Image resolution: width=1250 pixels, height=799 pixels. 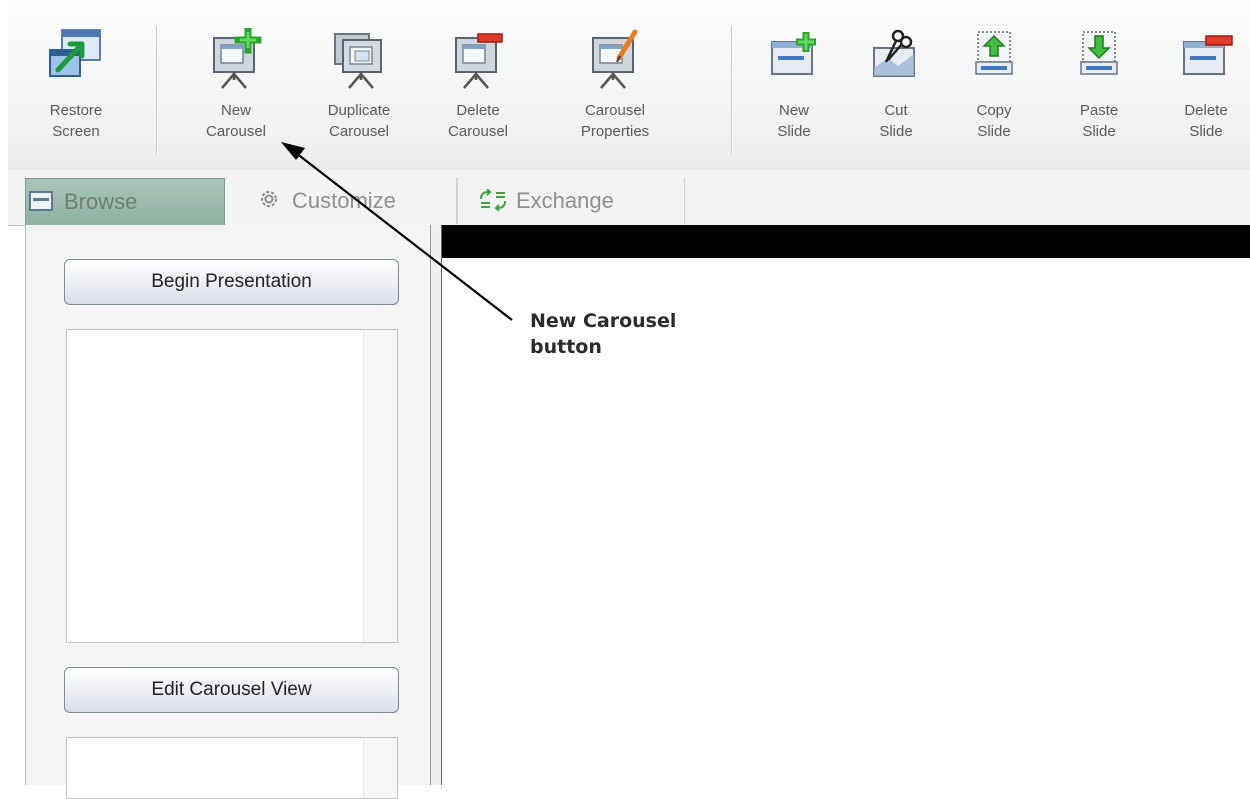 I want to click on restore-screen-label-line2: Screen, so click(x=76, y=131).